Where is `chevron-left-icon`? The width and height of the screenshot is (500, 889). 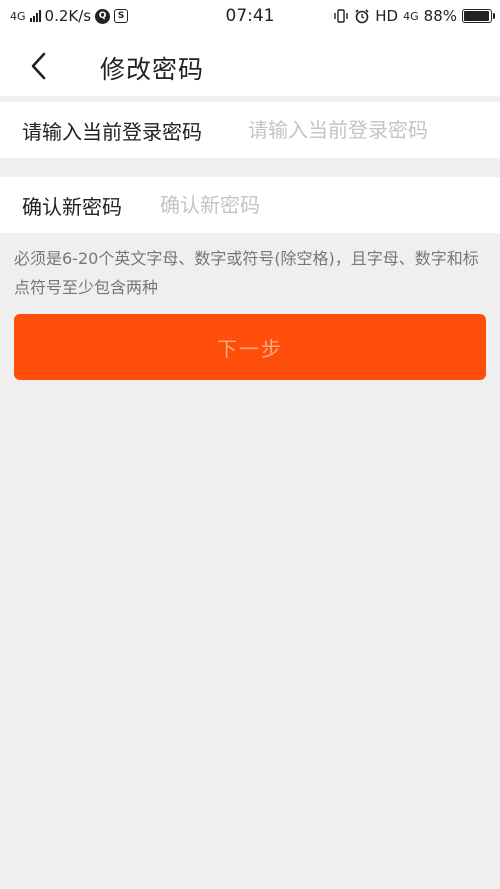
chevron-left-icon is located at coordinates (38, 66).